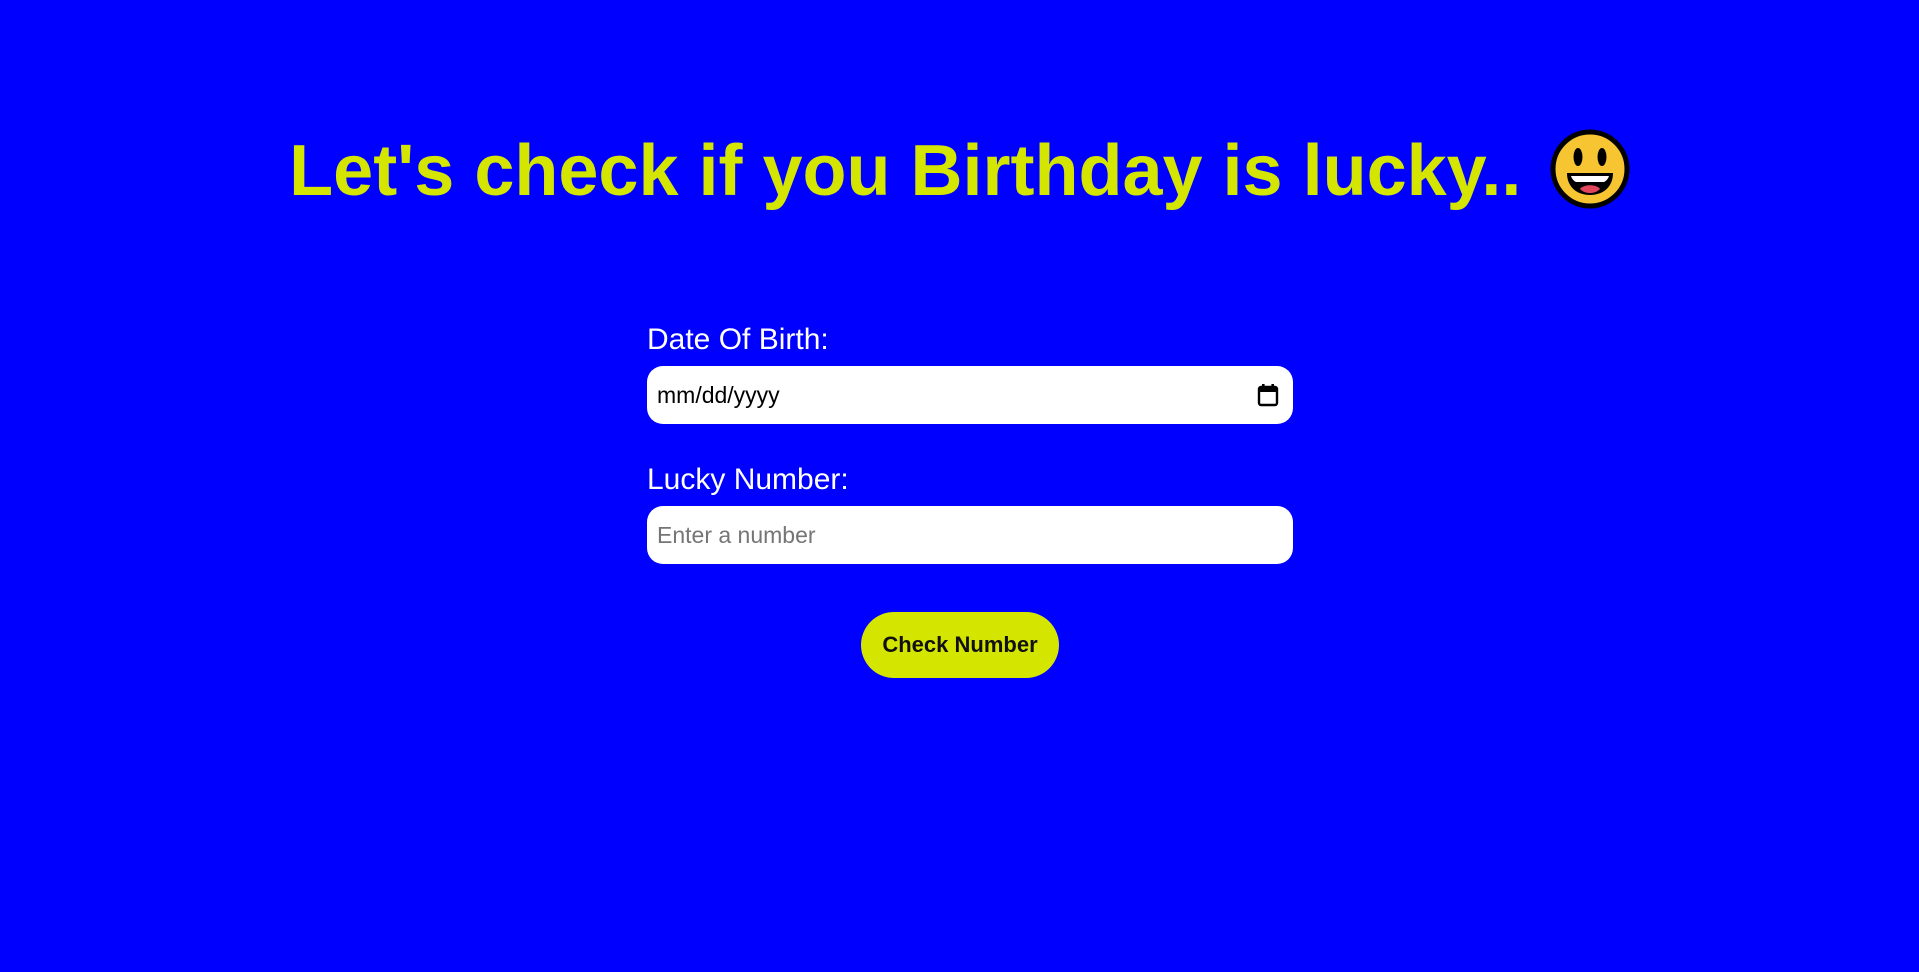  Describe the element at coordinates (1268, 395) in the screenshot. I see `calendar-icon` at that location.